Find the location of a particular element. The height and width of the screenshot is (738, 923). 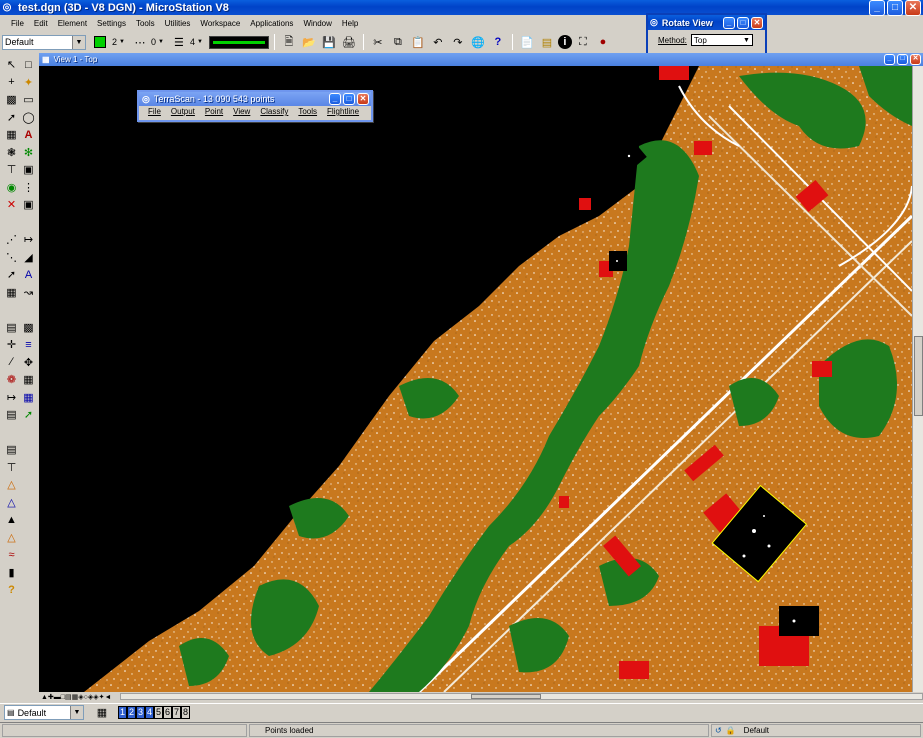

save-icon: 💾 is located at coordinates (329, 42).